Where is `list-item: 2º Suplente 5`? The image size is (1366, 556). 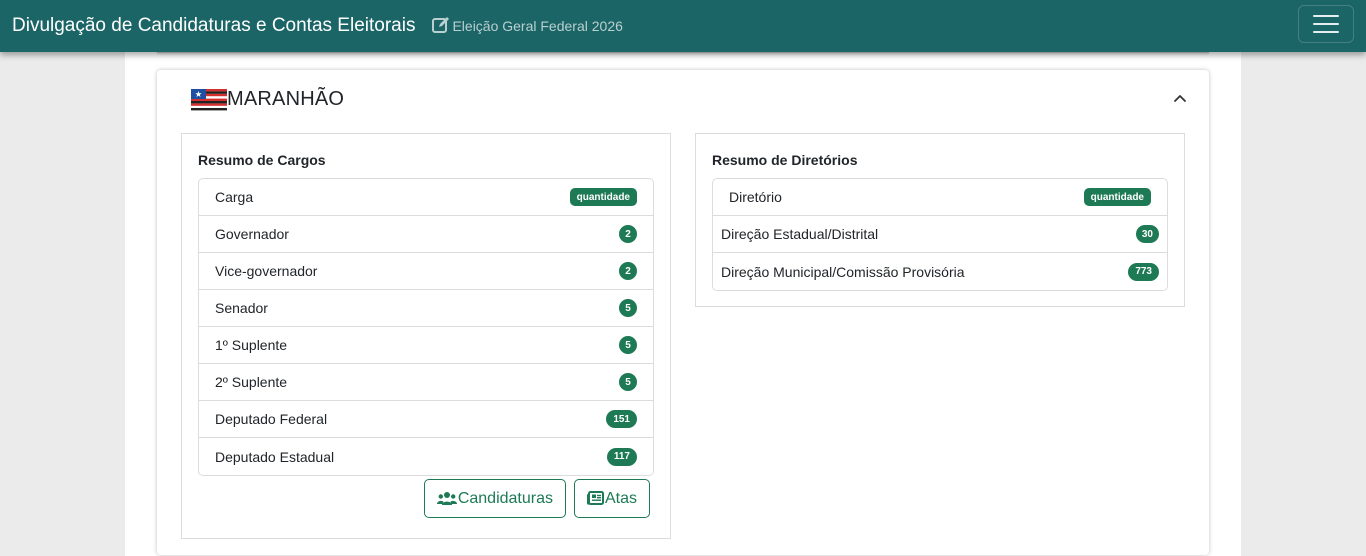 list-item: 2º Suplente 5 is located at coordinates (426, 382).